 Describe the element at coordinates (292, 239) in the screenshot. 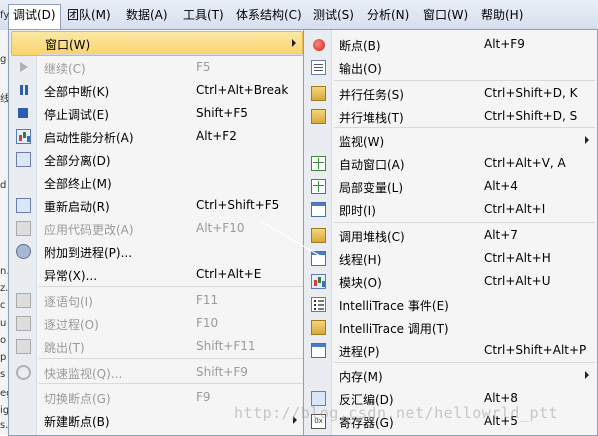

I see `annotation-arrow-line` at that location.